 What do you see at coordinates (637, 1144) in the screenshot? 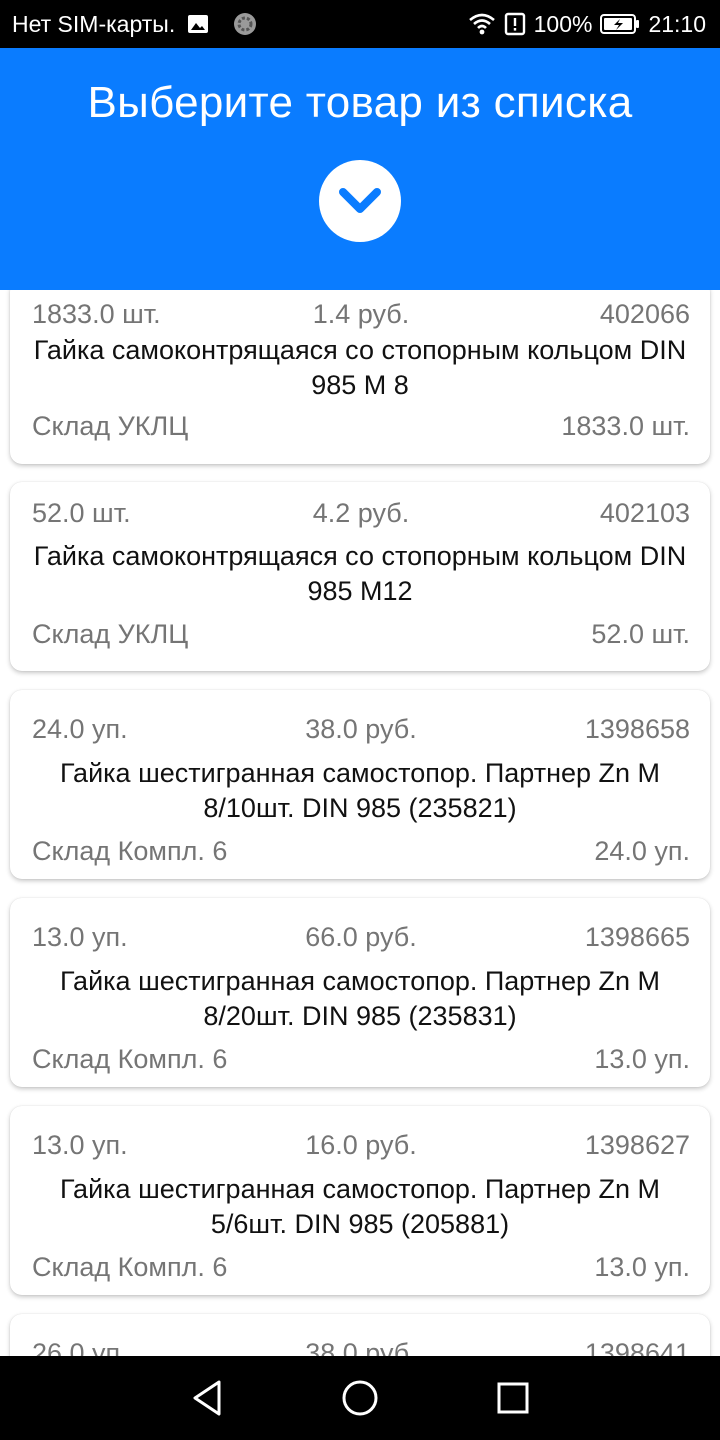
I see `item-code: 1398627` at bounding box center [637, 1144].